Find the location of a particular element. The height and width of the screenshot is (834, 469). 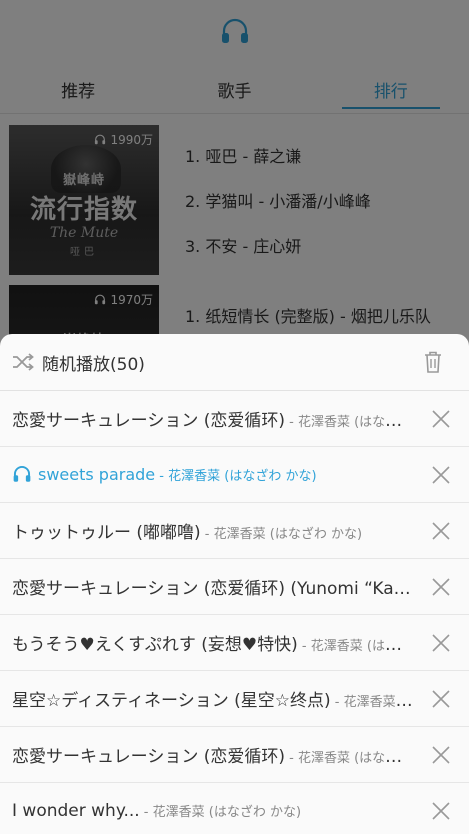

track-text: 星空☆ディスティネーション (星空☆终点) - 花澤香菜 (はなざわ かな) is located at coordinates (212, 698).